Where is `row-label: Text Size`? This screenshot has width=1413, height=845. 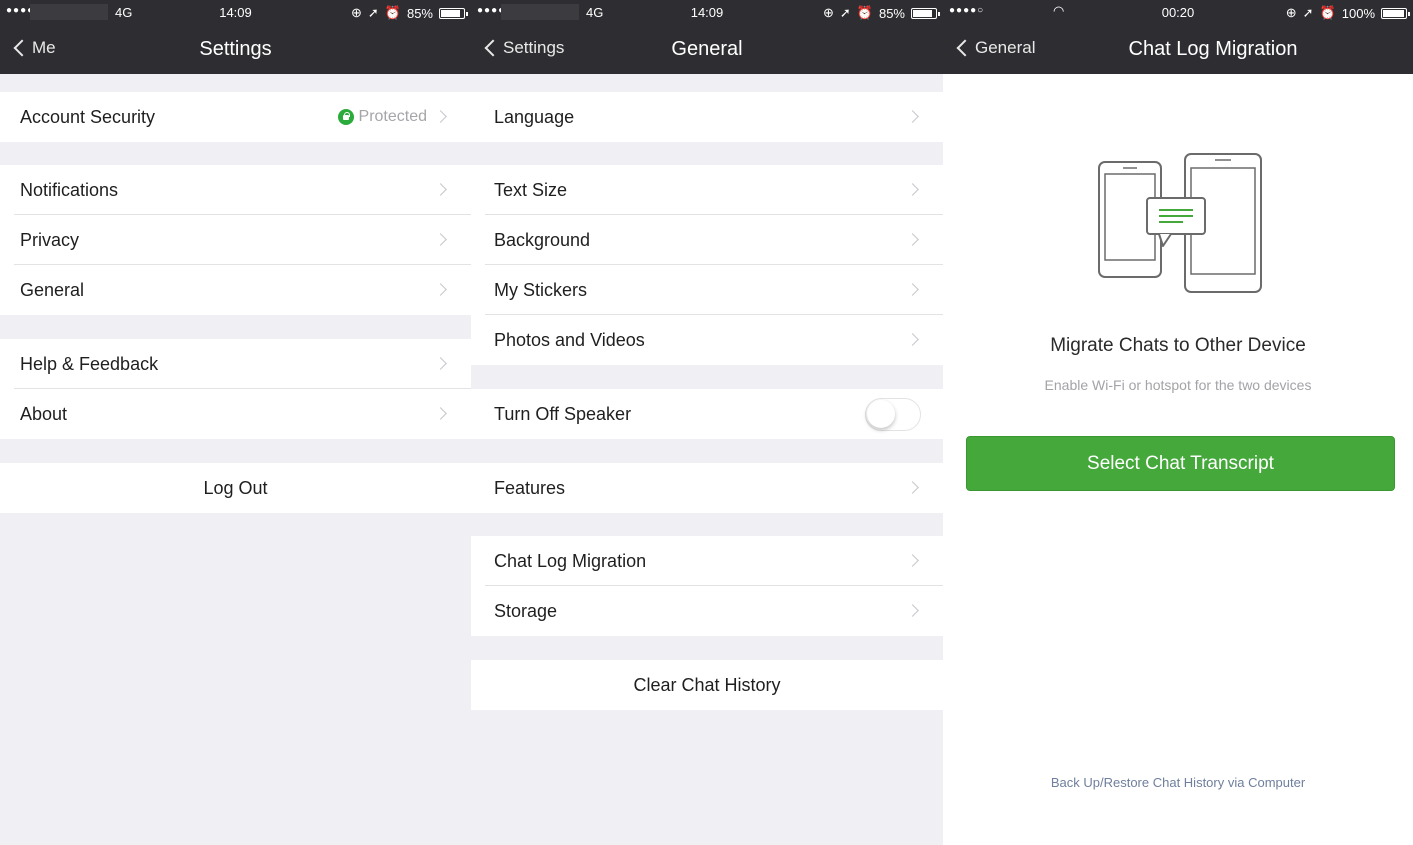
row-label: Text Size is located at coordinates (531, 190).